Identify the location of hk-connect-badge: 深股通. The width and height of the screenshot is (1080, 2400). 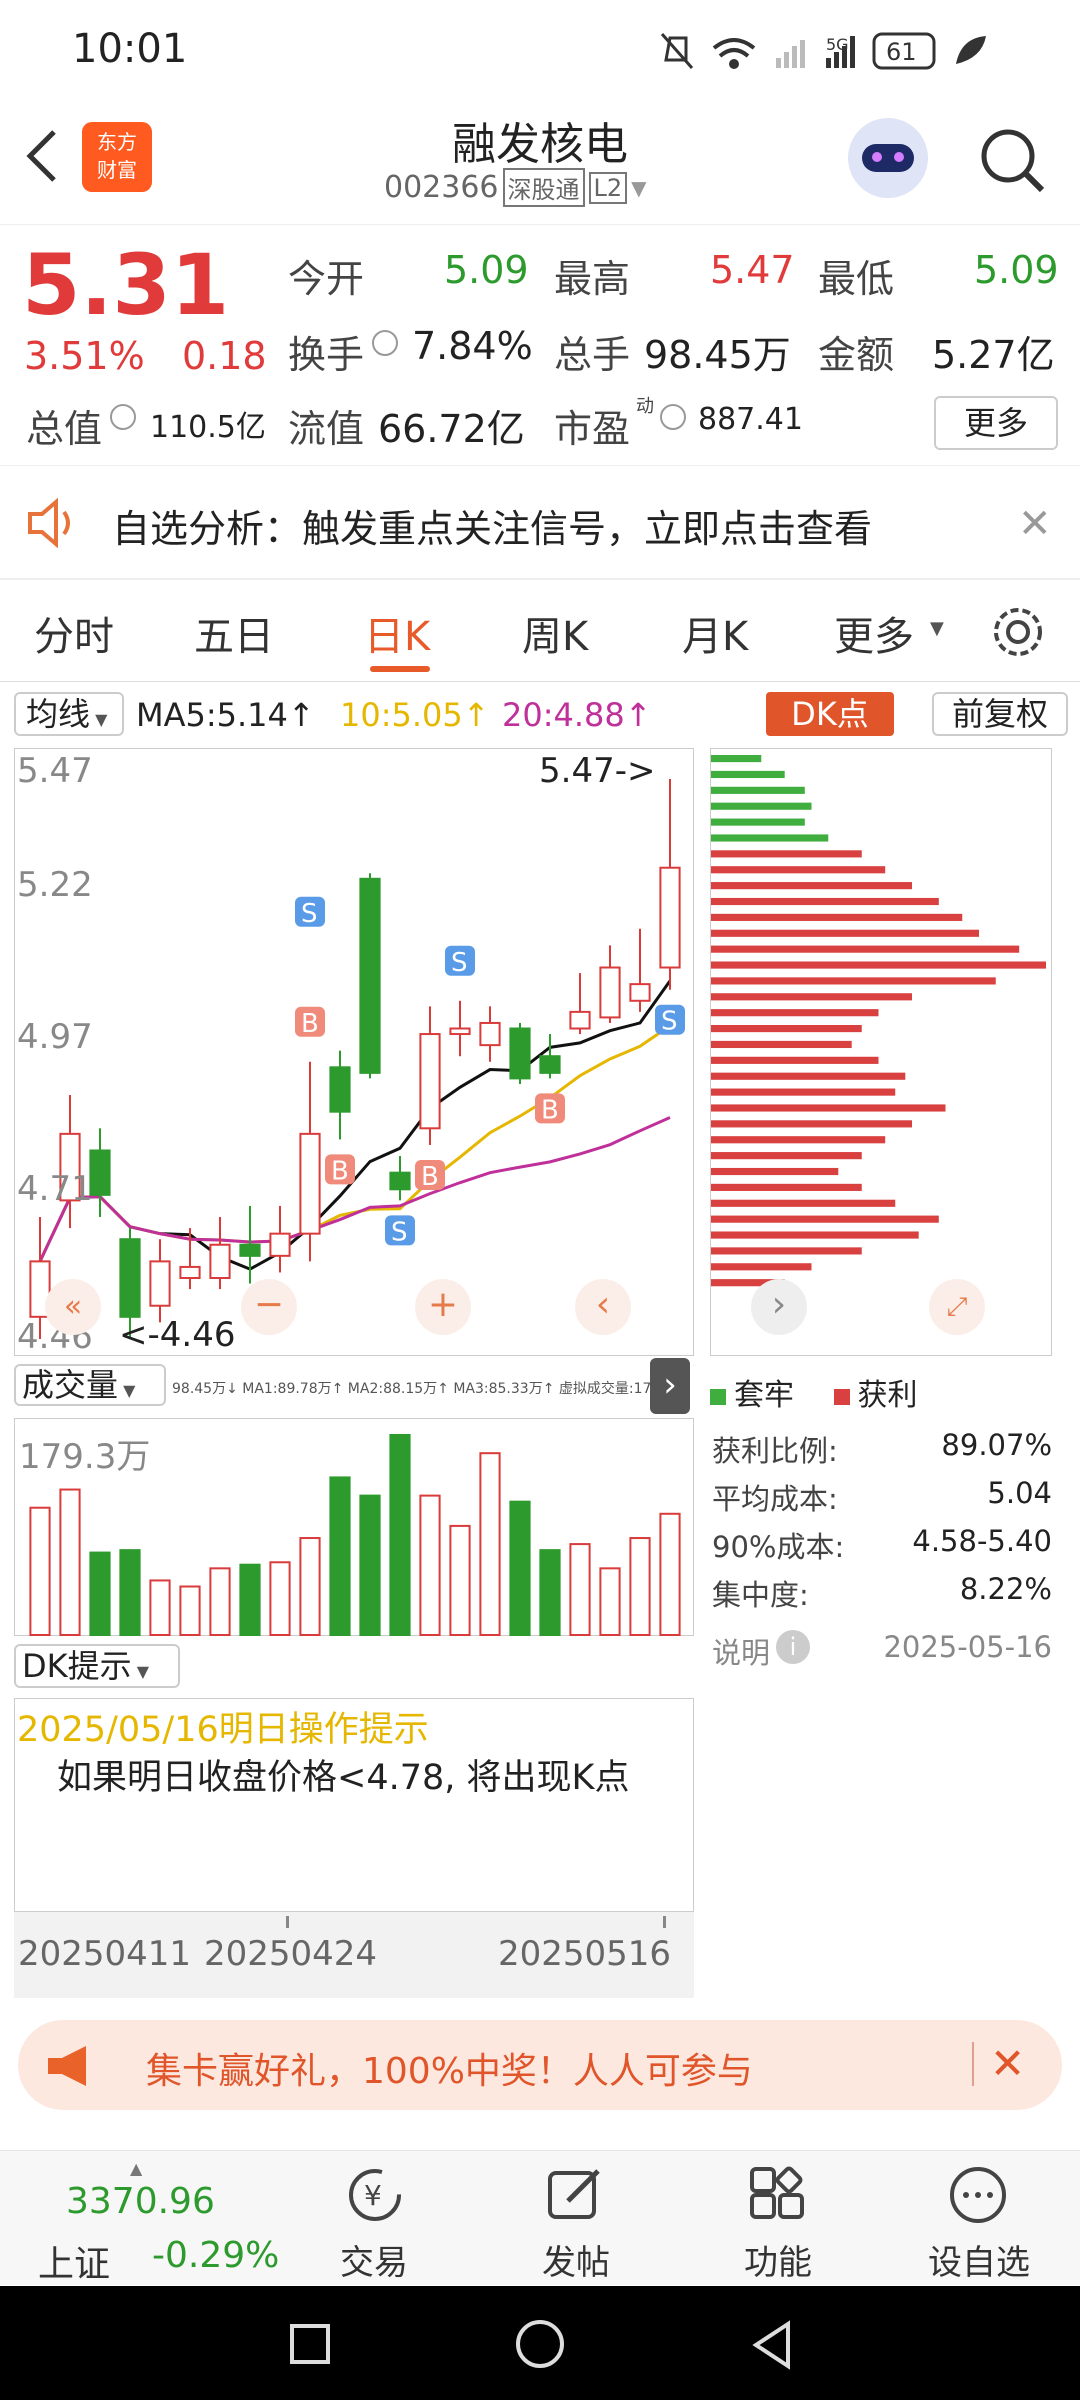
(543, 187).